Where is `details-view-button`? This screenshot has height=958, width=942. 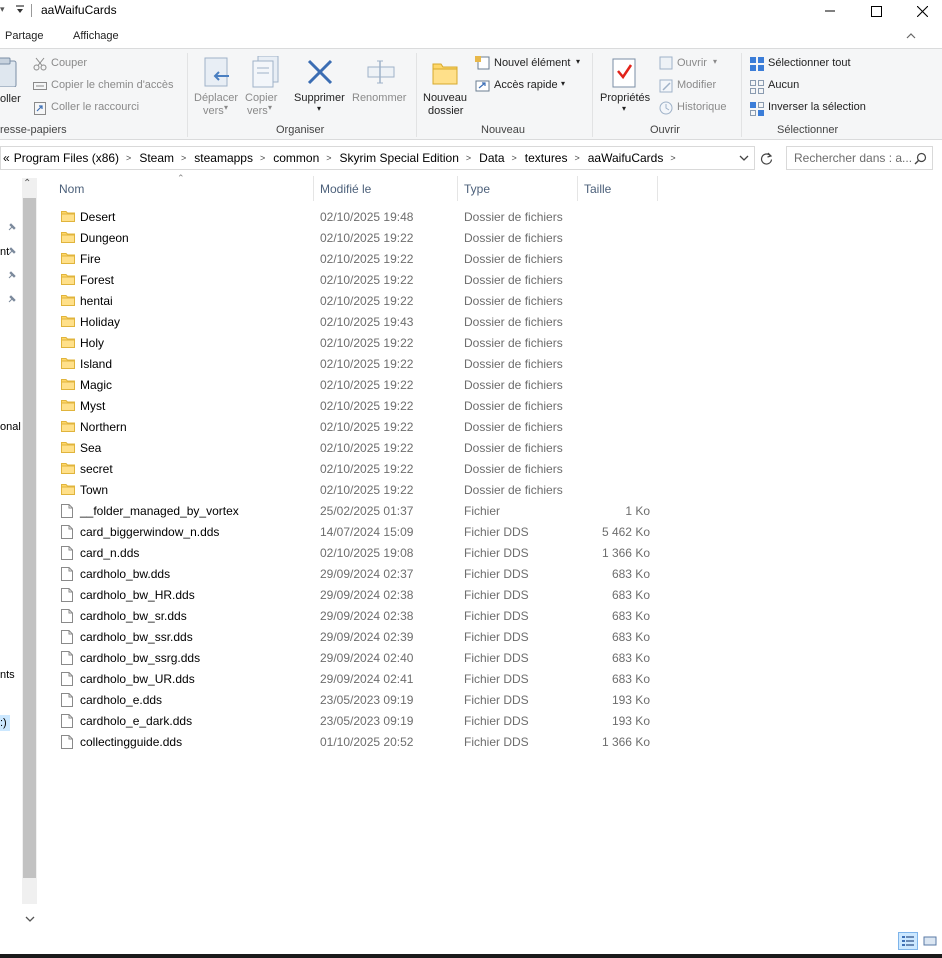 details-view-button is located at coordinates (908, 941).